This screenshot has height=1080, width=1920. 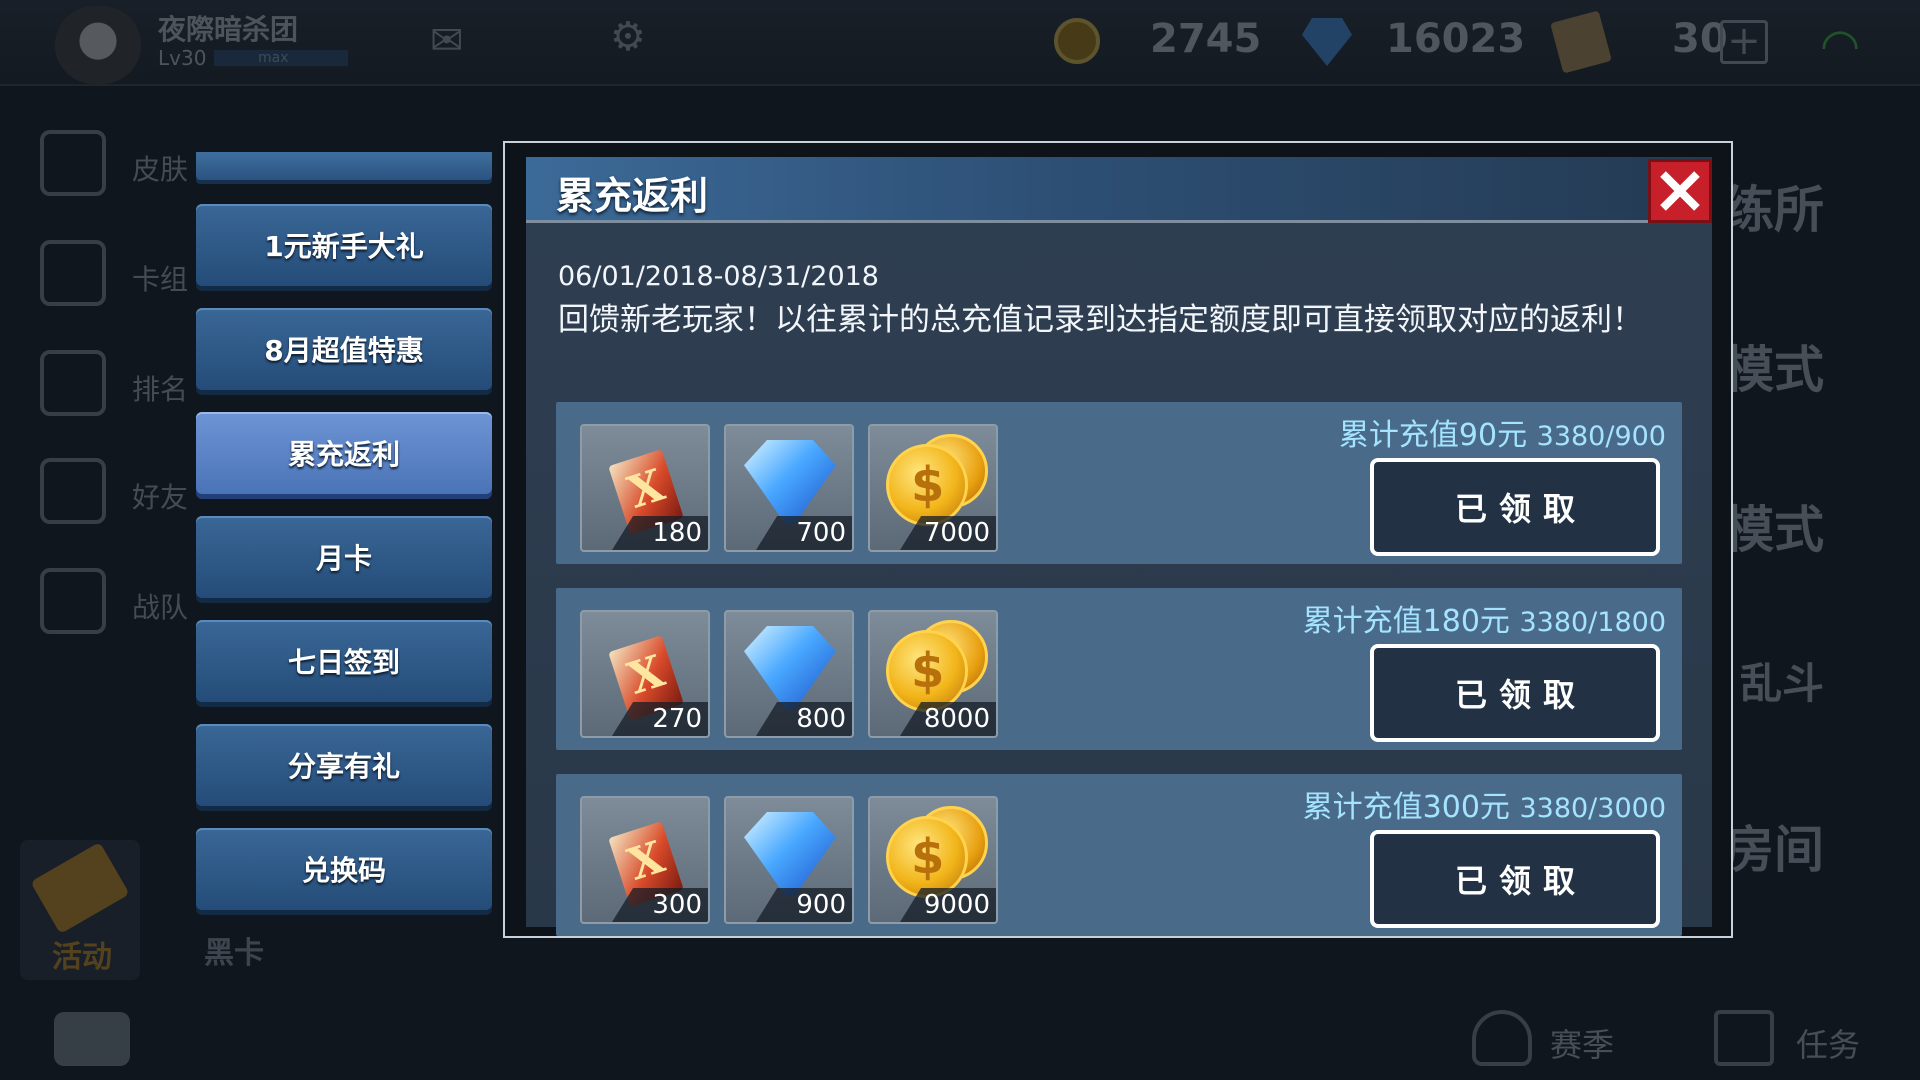 What do you see at coordinates (1502, 1038) in the screenshot?
I see `season-icon` at bounding box center [1502, 1038].